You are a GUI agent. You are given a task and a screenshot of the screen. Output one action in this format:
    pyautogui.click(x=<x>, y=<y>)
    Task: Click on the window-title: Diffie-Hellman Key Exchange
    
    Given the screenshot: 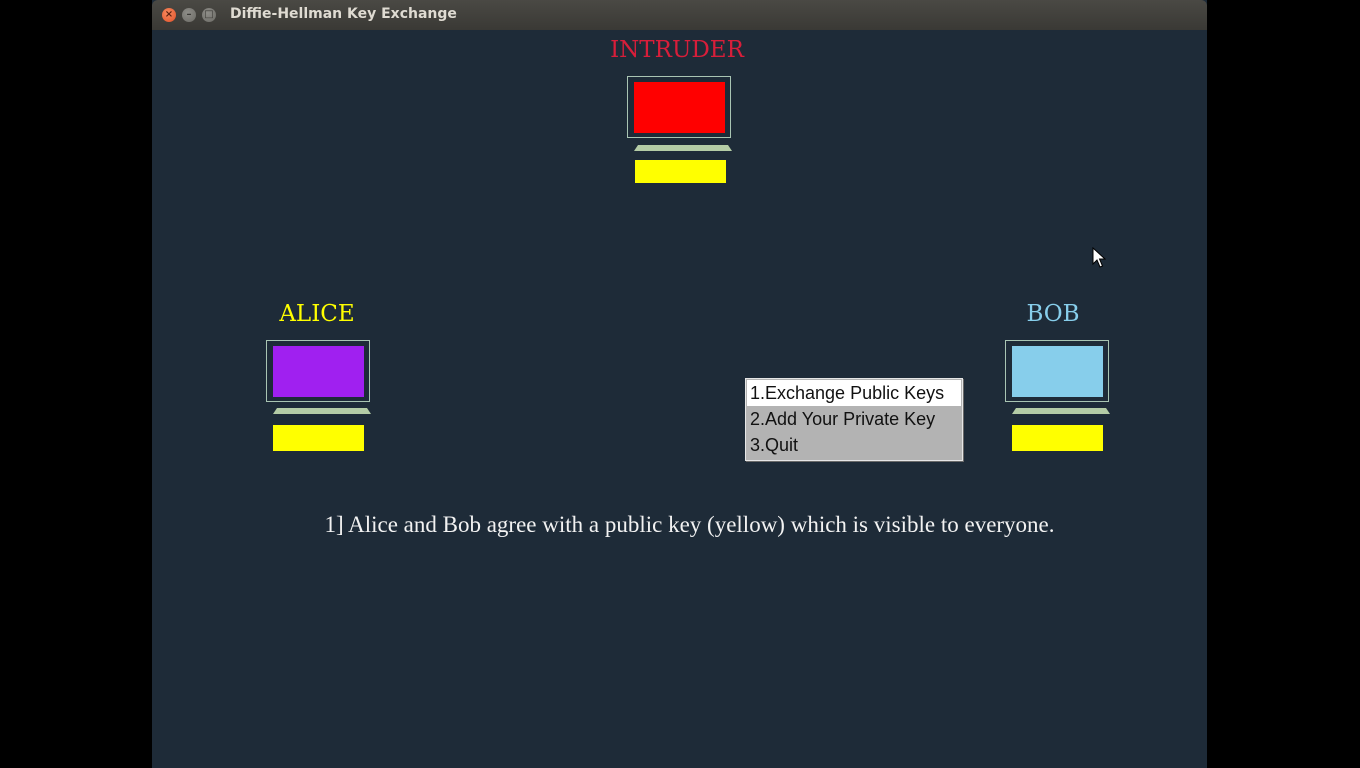 What is the action you would take?
    pyautogui.click(x=343, y=14)
    